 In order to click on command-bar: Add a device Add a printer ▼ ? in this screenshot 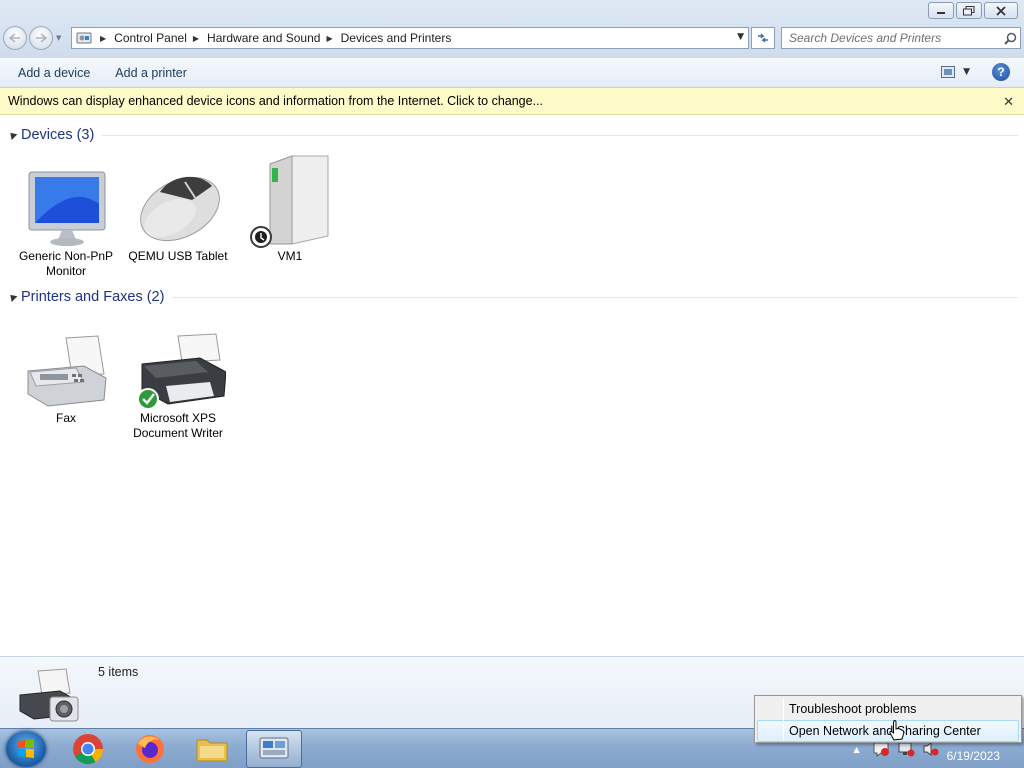, I will do `click(512, 73)`.